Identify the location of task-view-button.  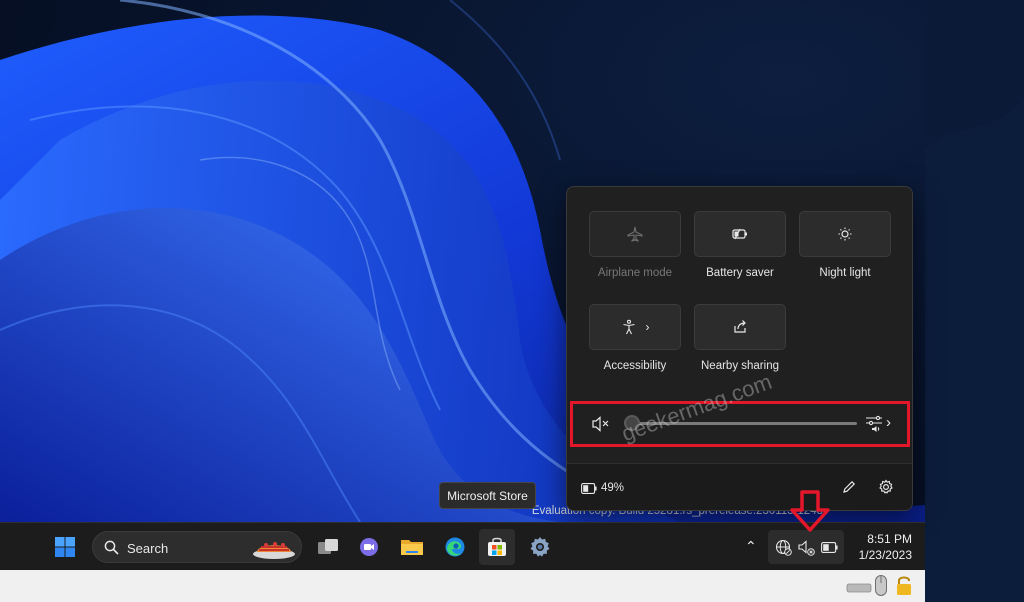
(328, 547).